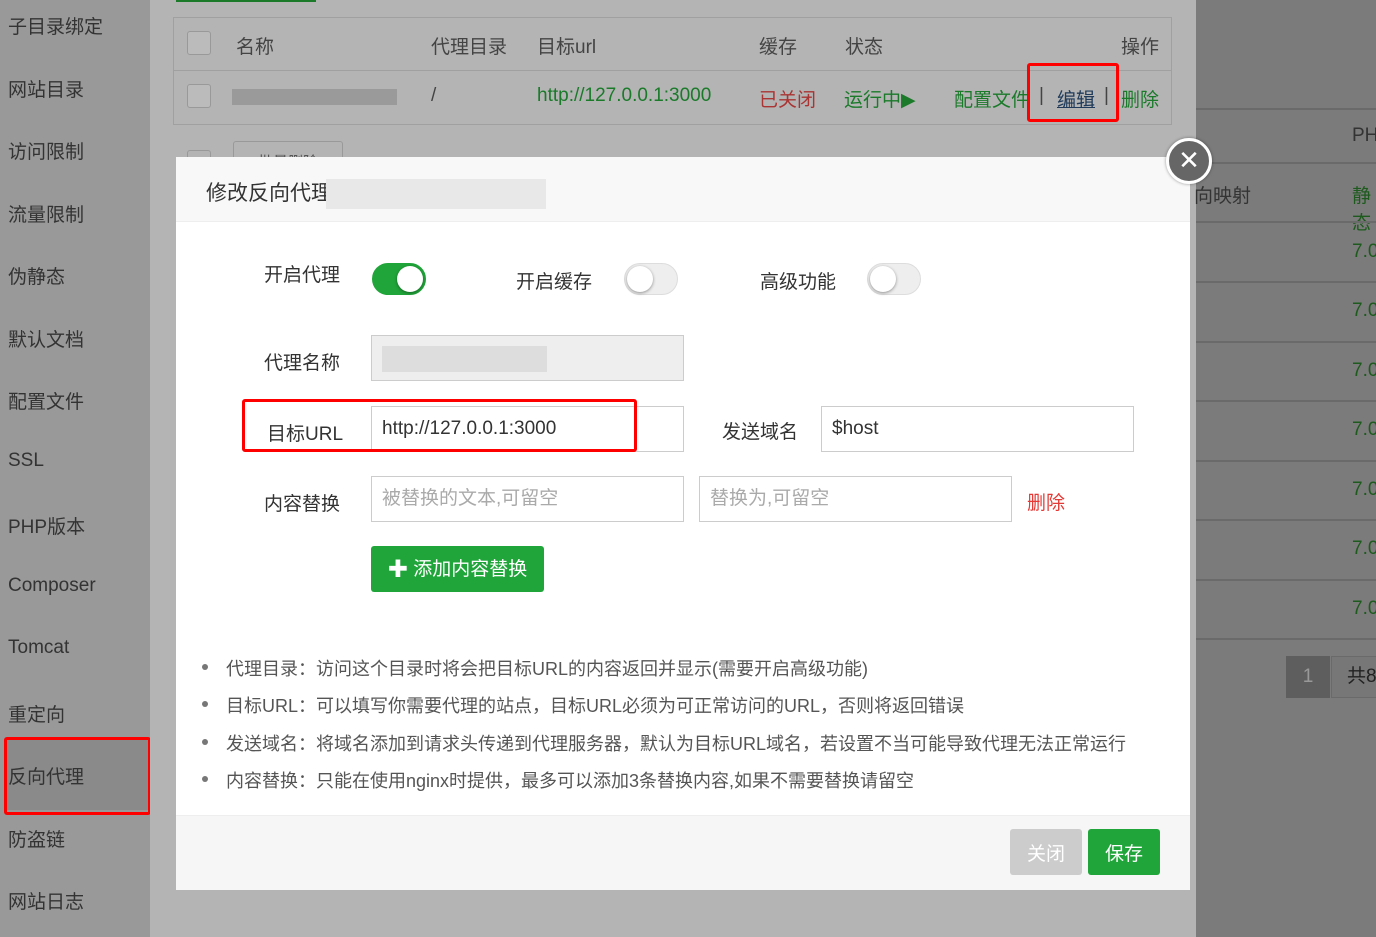  I want to click on add-replace-button: ✚ 添加内容替换, so click(457, 569).